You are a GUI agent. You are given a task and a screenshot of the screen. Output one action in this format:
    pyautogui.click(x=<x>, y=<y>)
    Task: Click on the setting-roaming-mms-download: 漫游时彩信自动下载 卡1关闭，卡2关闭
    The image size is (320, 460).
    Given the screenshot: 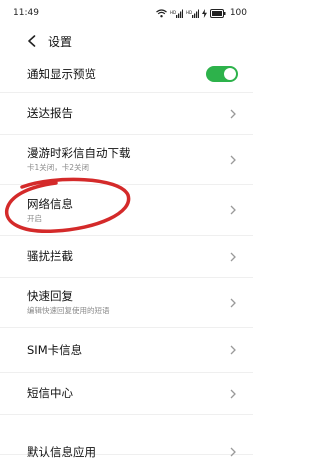 What is the action you would take?
    pyautogui.click(x=126, y=160)
    